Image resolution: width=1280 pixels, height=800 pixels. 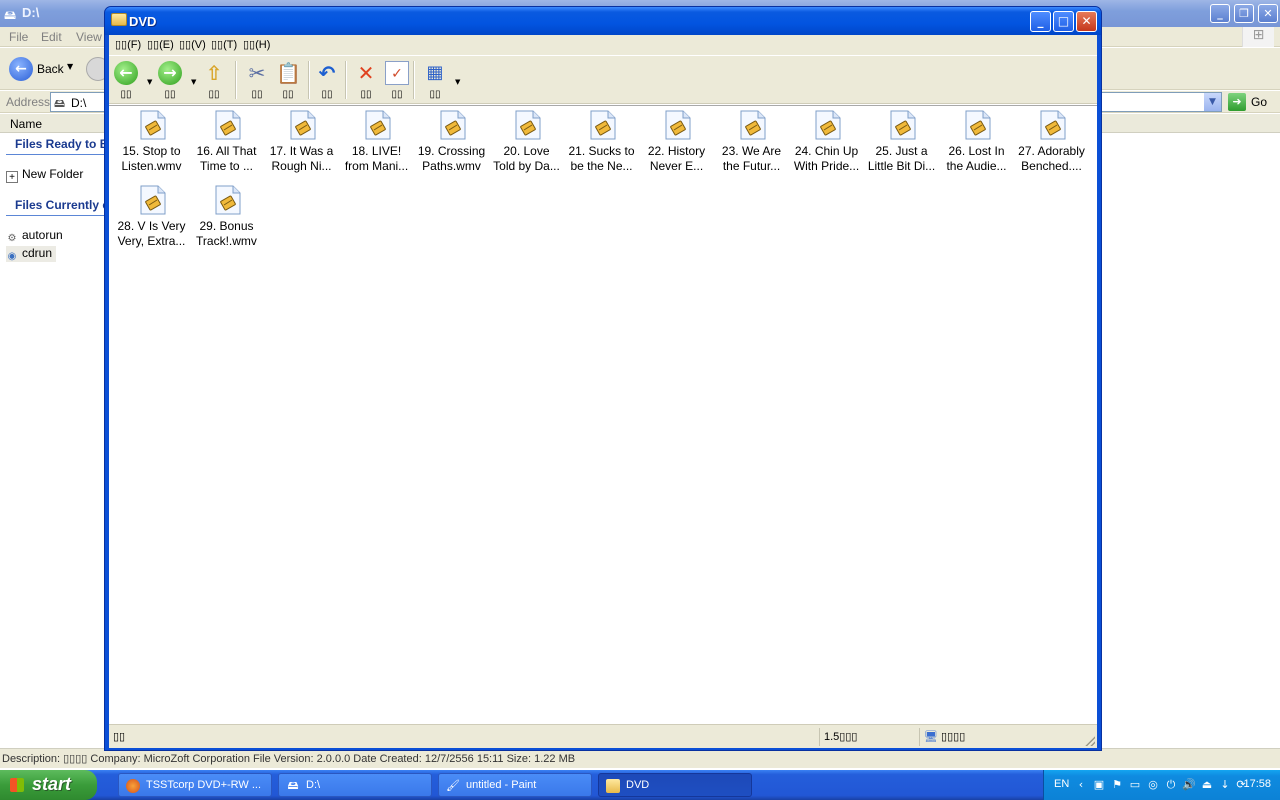 I want to click on list-item: ⚙ autorun, so click(x=34, y=236).